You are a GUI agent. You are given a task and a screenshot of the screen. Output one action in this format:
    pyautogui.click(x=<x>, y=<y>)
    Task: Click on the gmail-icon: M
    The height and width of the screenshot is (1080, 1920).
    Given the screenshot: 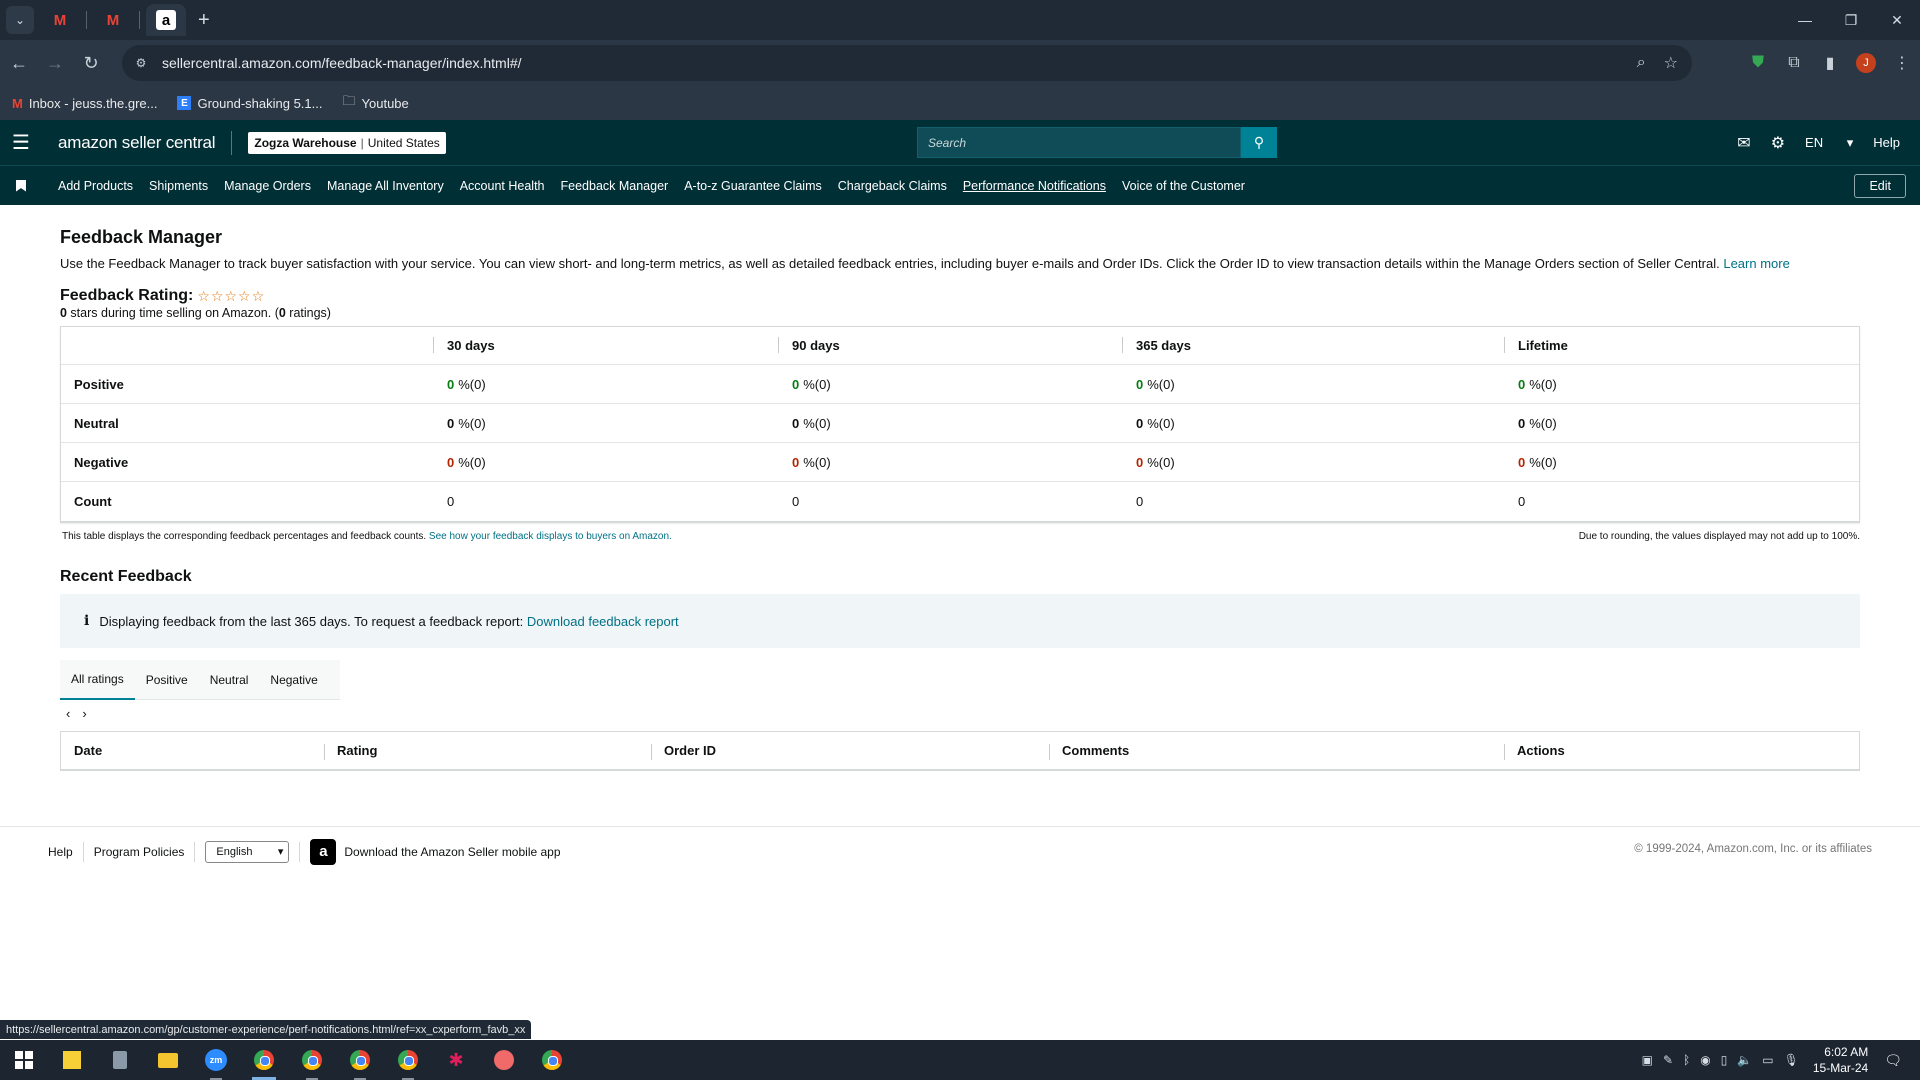 What is the action you would take?
    pyautogui.click(x=60, y=20)
    